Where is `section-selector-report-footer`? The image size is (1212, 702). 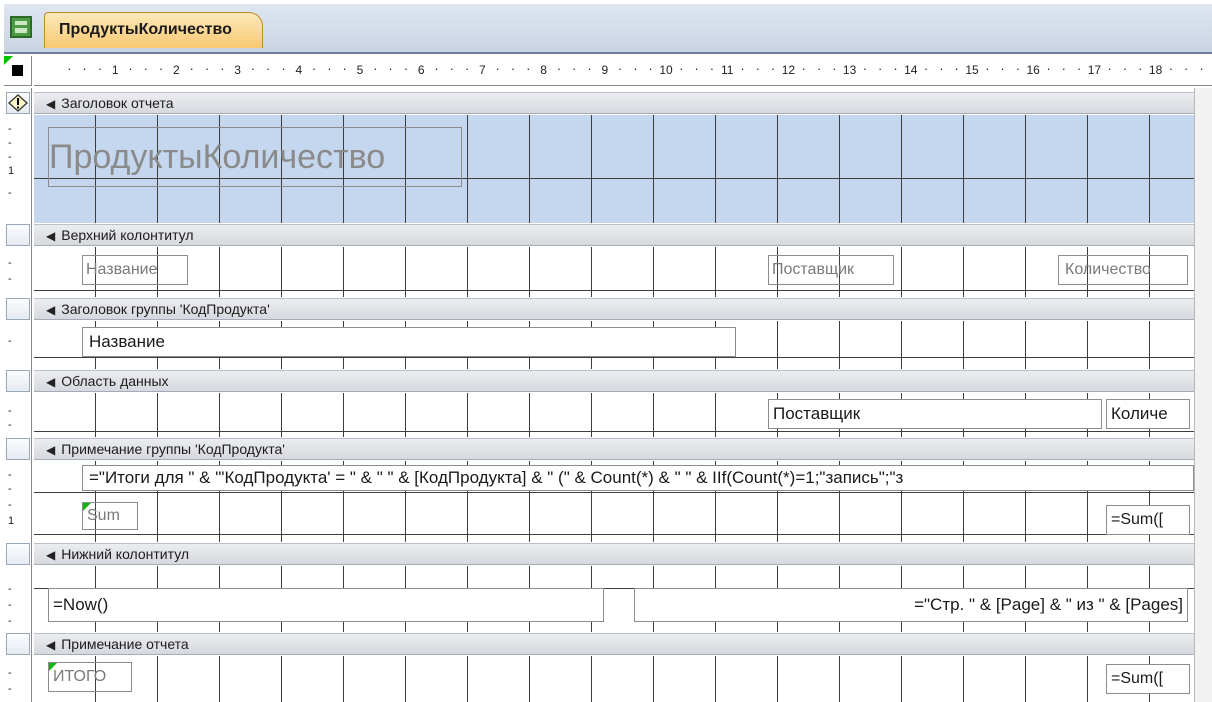
section-selector-report-footer is located at coordinates (18, 644).